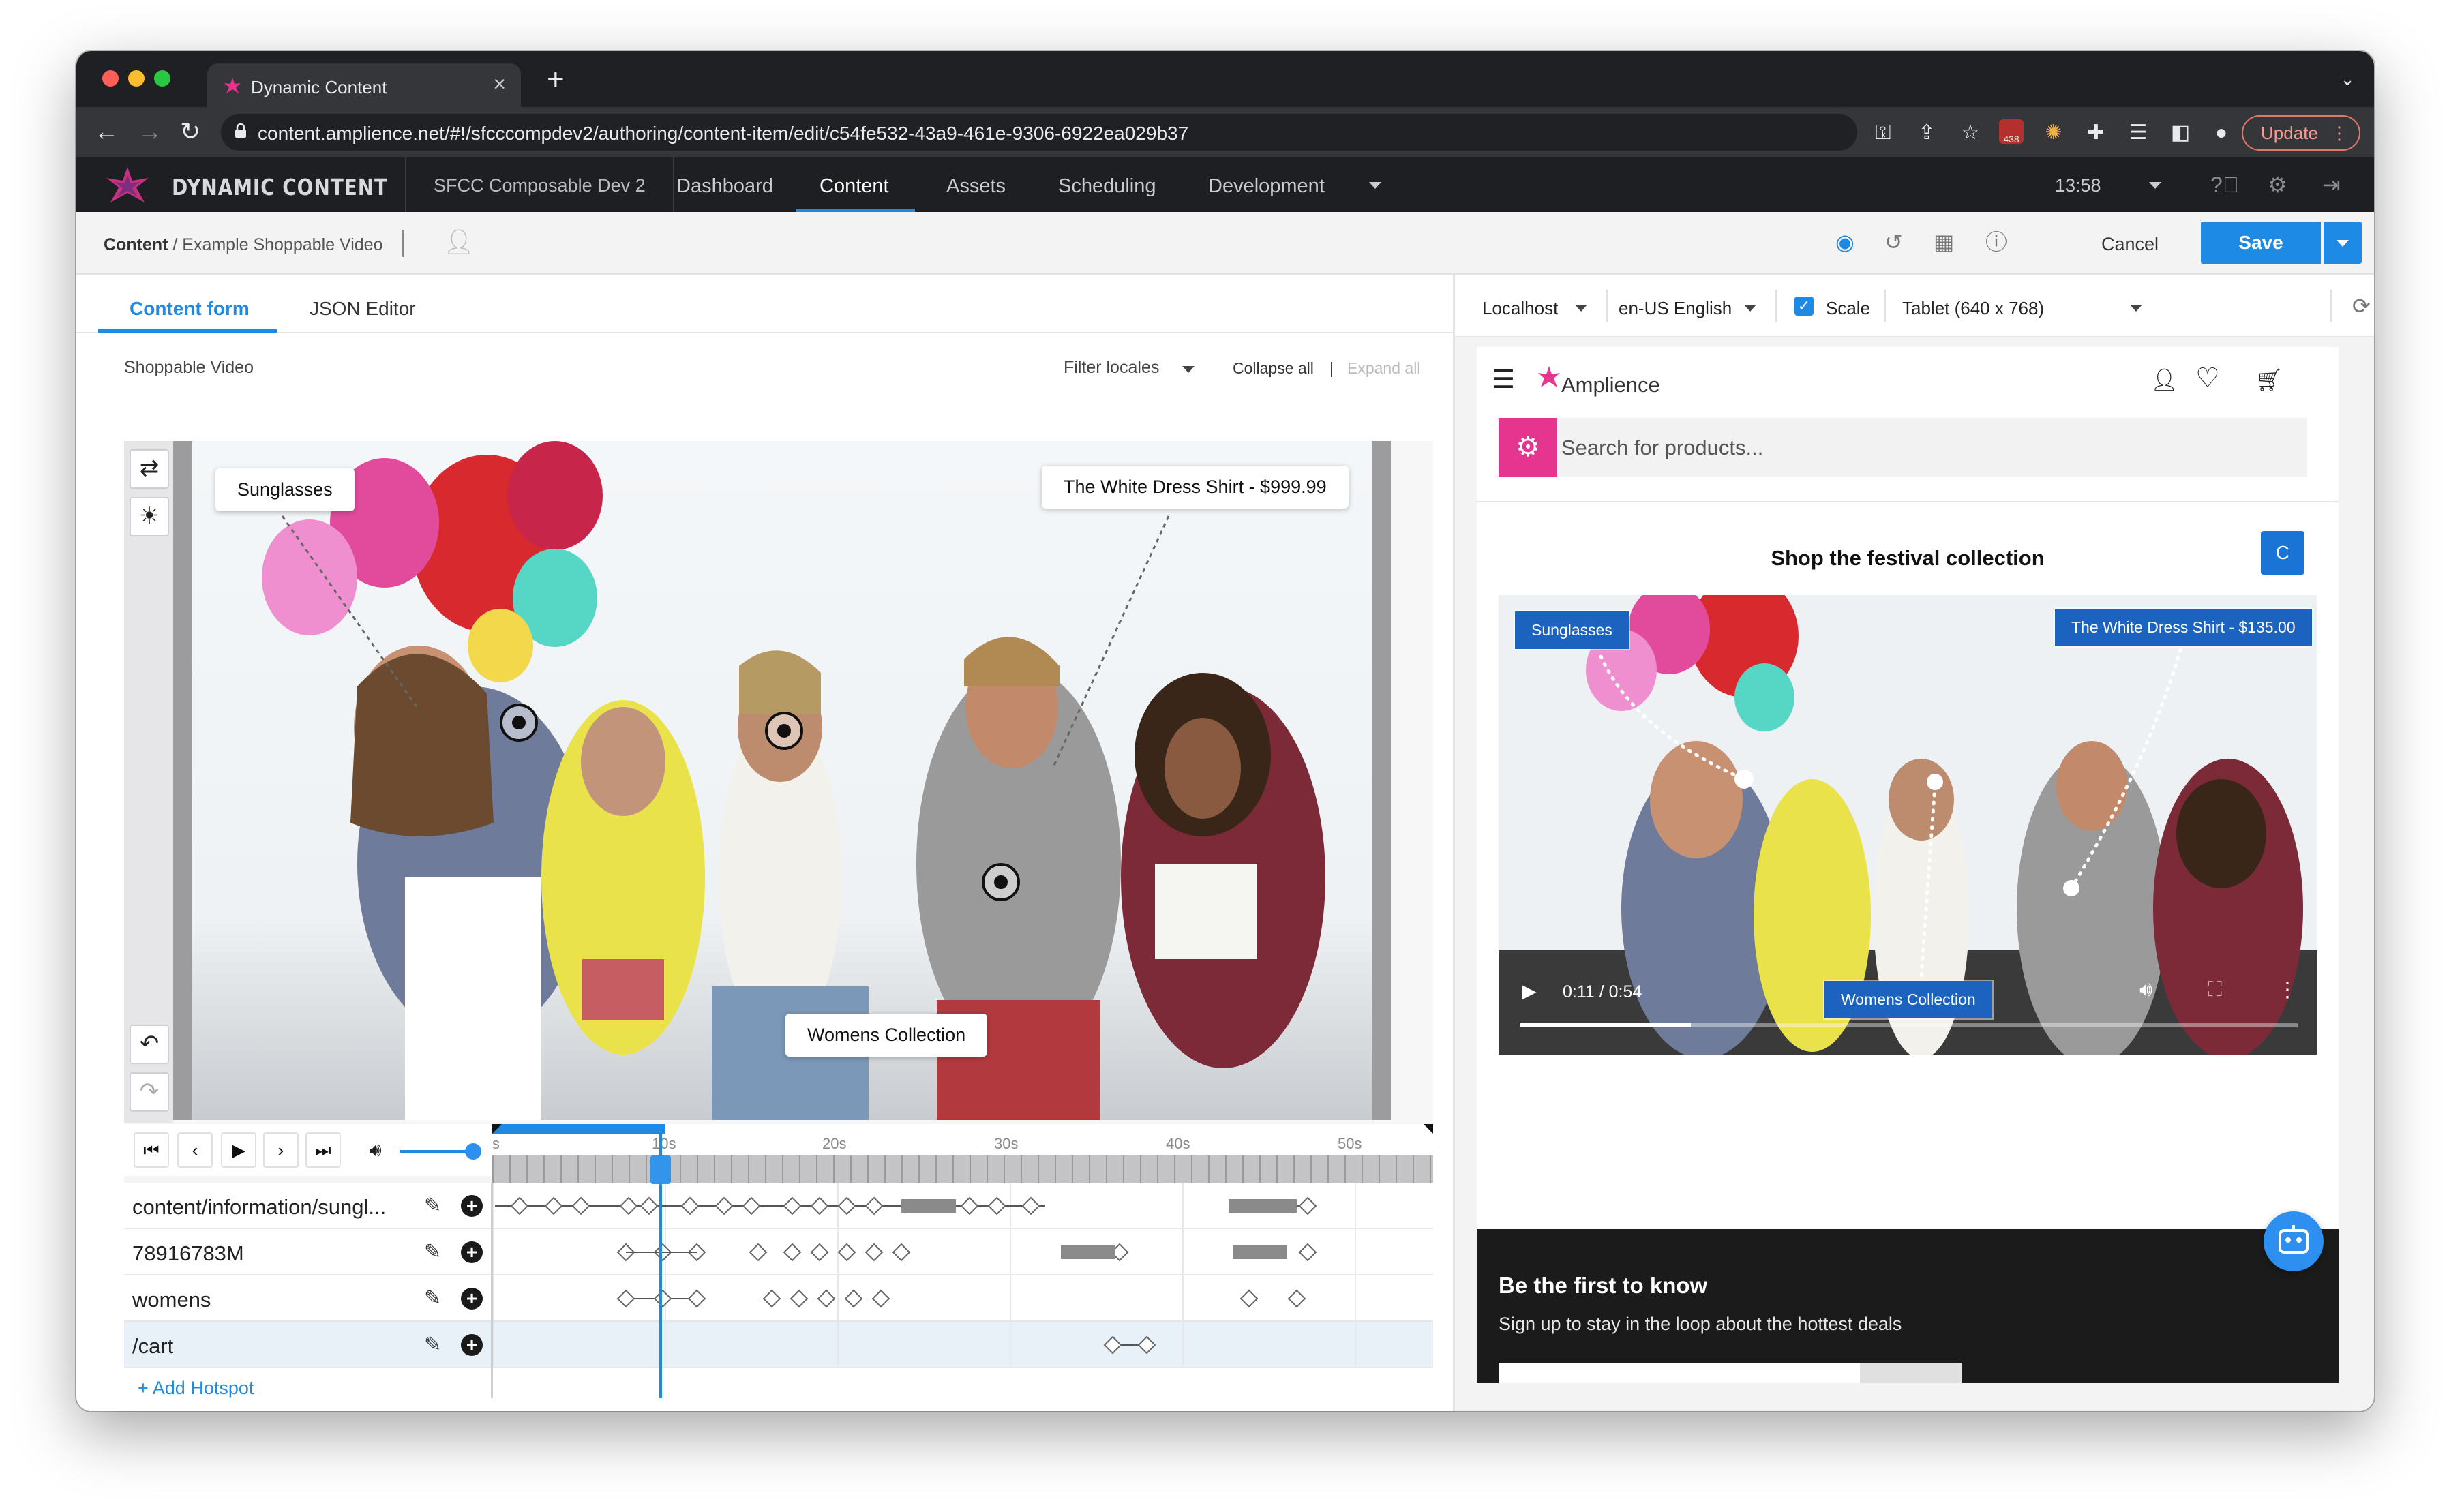 This screenshot has width=2449, height=1512. I want to click on expand-all-link: Expand all, so click(1383, 368).